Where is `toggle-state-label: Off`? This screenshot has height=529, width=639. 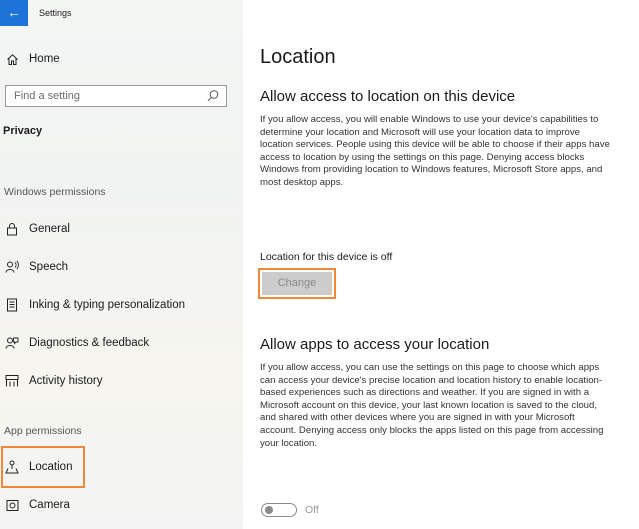
toggle-state-label: Off is located at coordinates (312, 510).